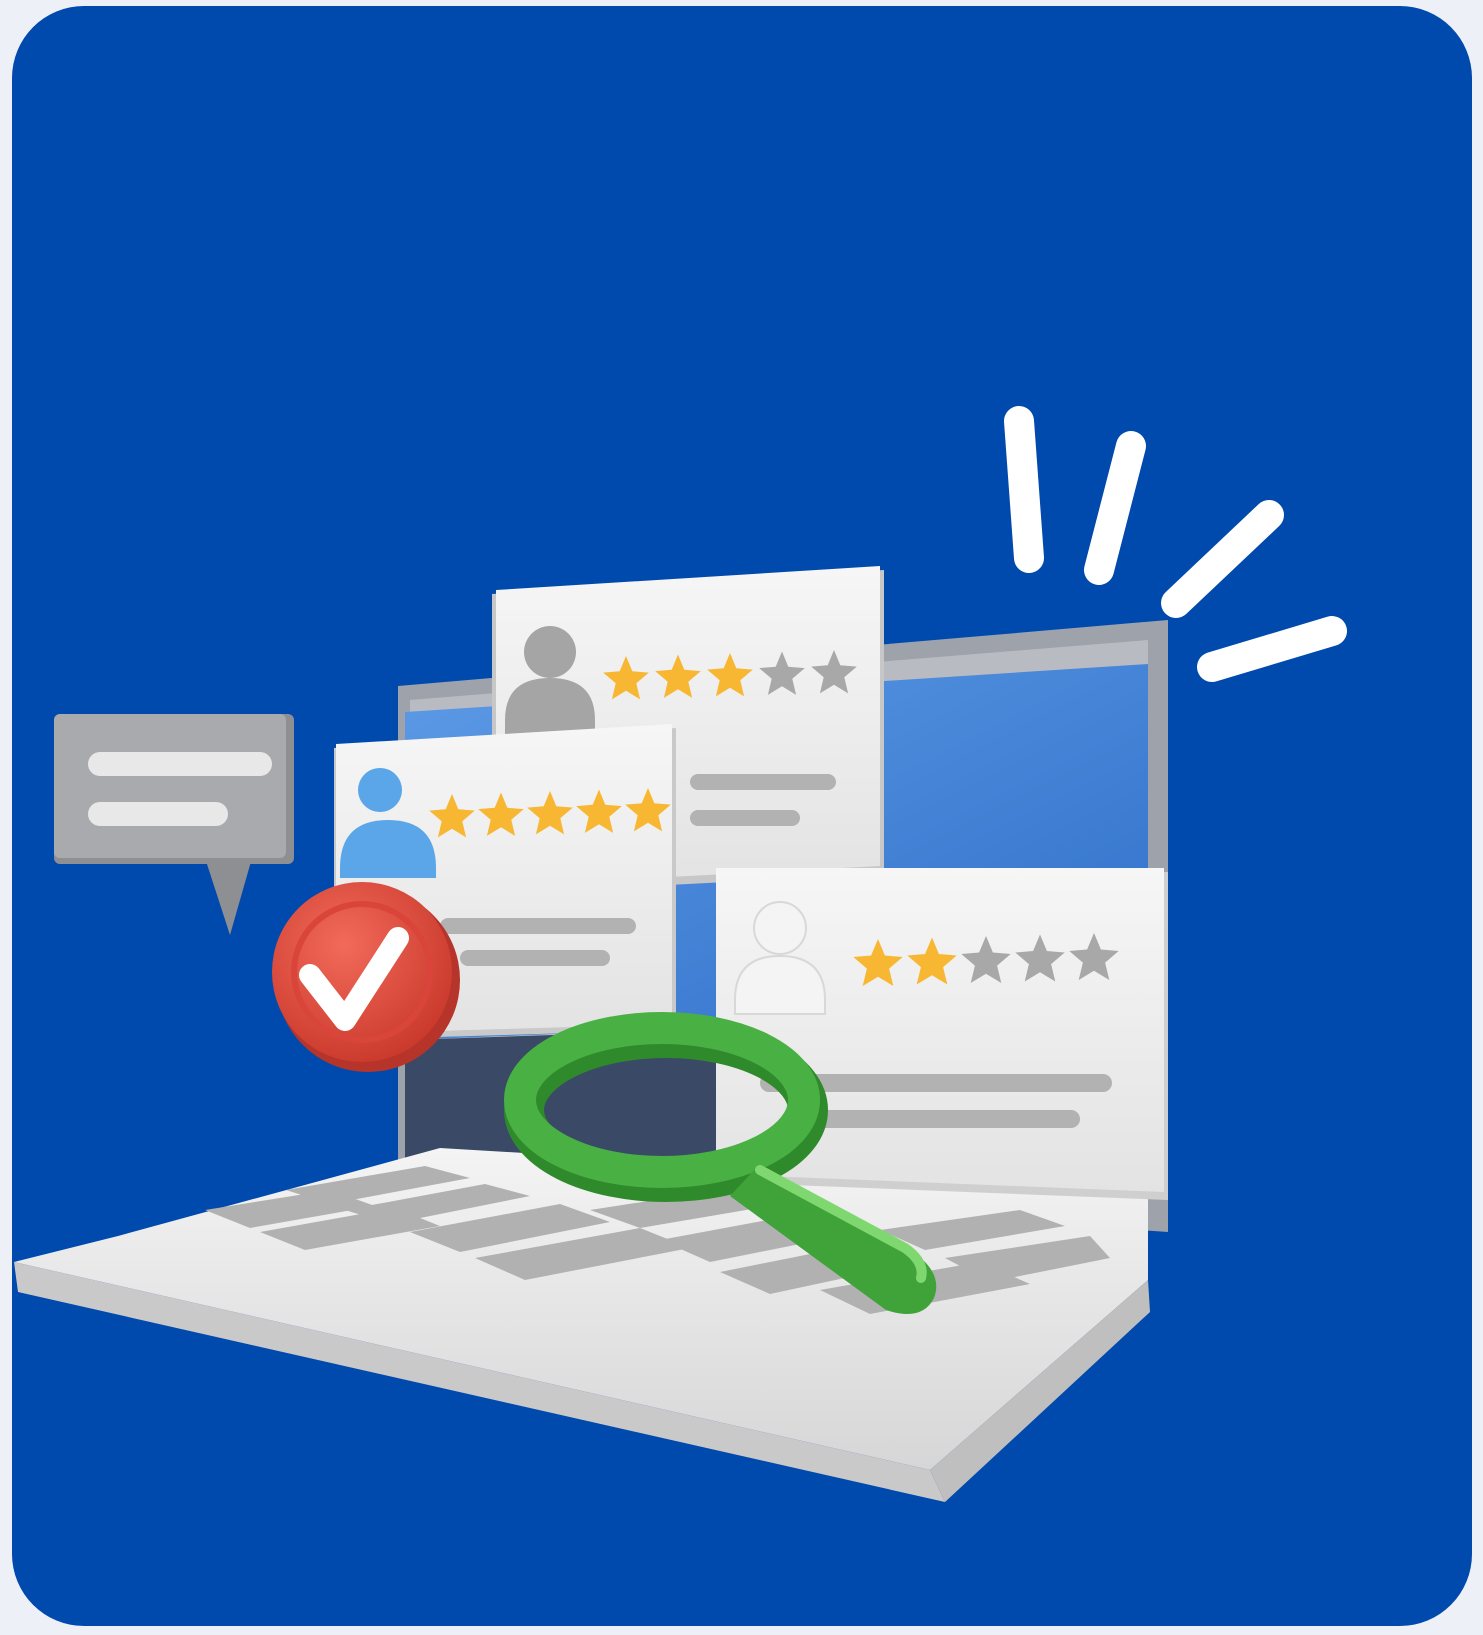 Image resolution: width=1483 pixels, height=1635 pixels. I want to click on chat-bubble-icon, so click(174, 824).